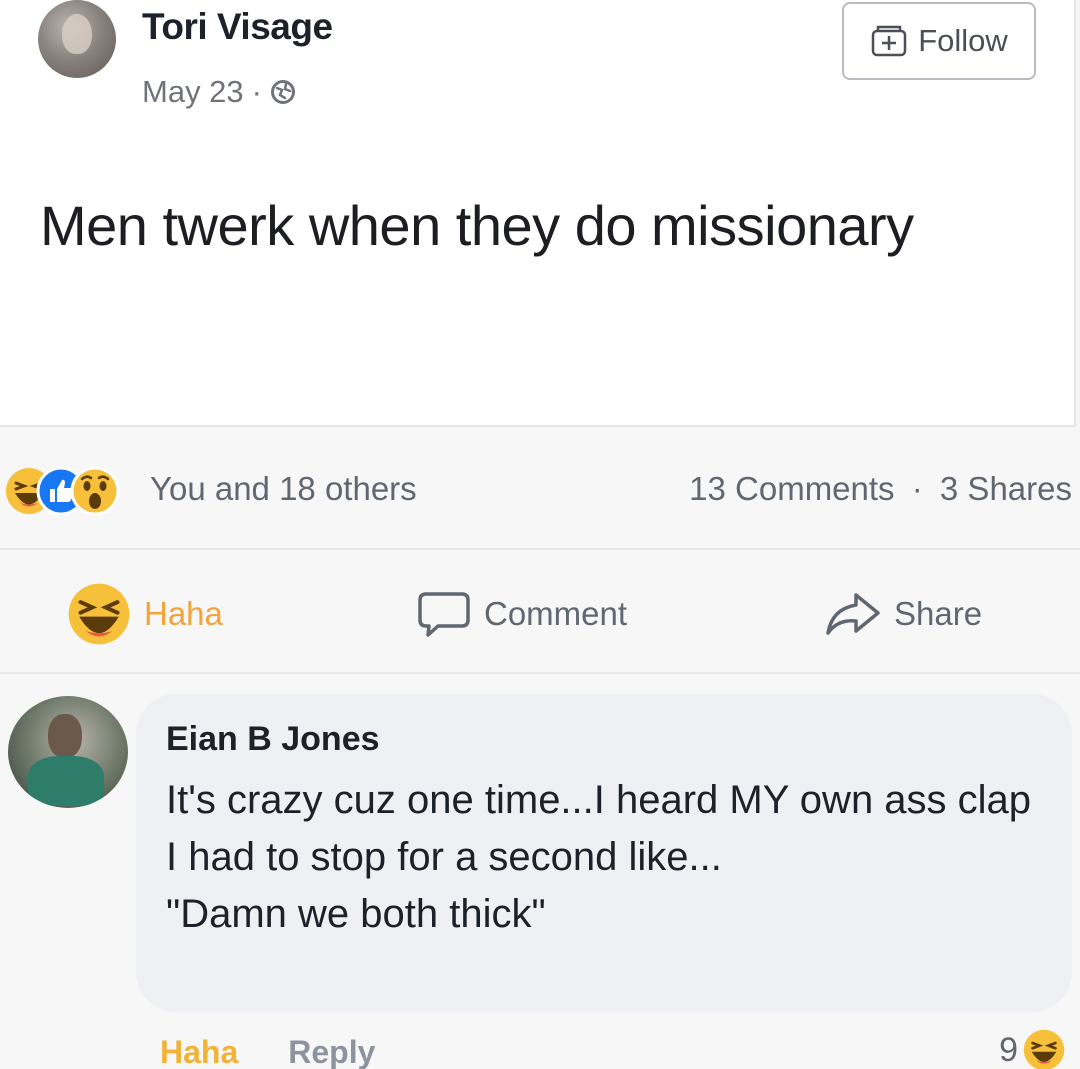 Image resolution: width=1080 pixels, height=1069 pixels. I want to click on commenter-name: Eian B Jones, so click(273, 739).